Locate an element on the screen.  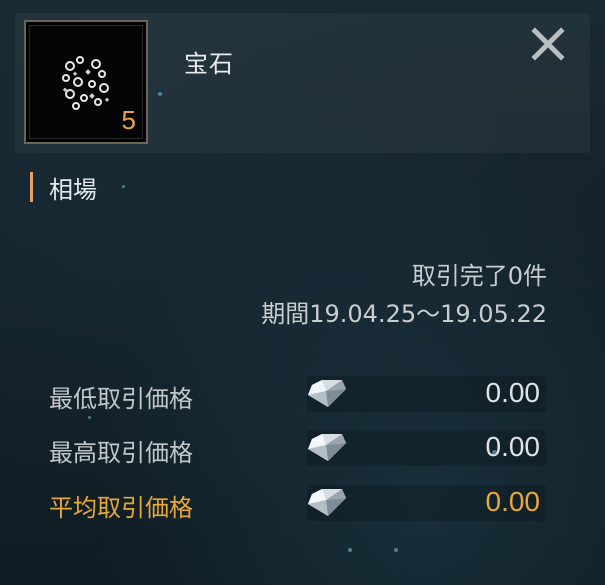
price-row-avg: 平均取引価格 0.00 is located at coordinates (297, 503).